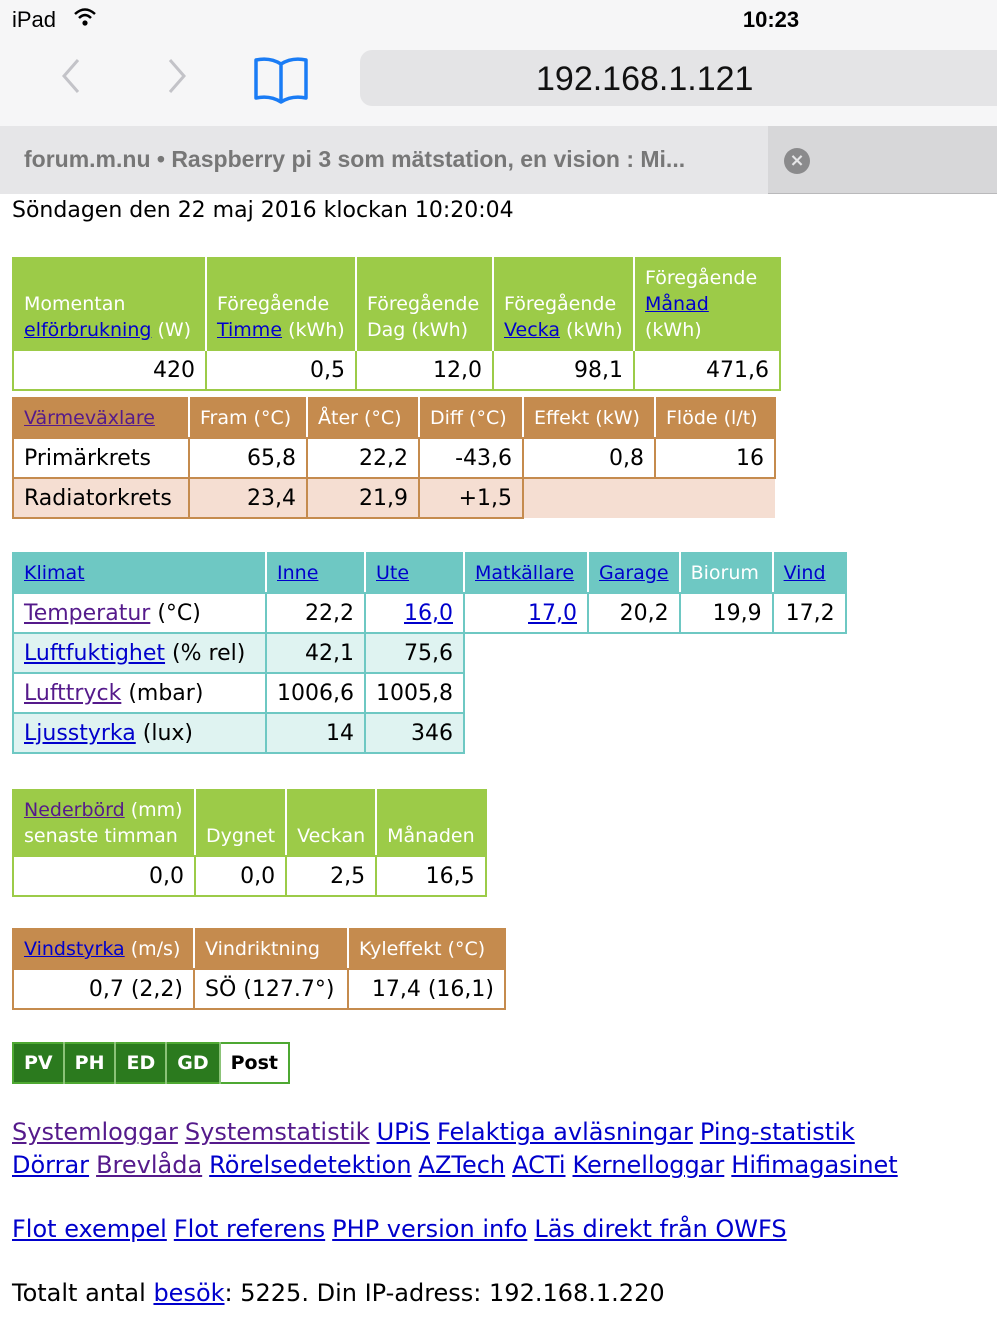 The image size is (997, 1320). Describe the element at coordinates (310, 1165) in the screenshot. I see `link-rorelsedetektion: Rörelsedetektion` at that location.